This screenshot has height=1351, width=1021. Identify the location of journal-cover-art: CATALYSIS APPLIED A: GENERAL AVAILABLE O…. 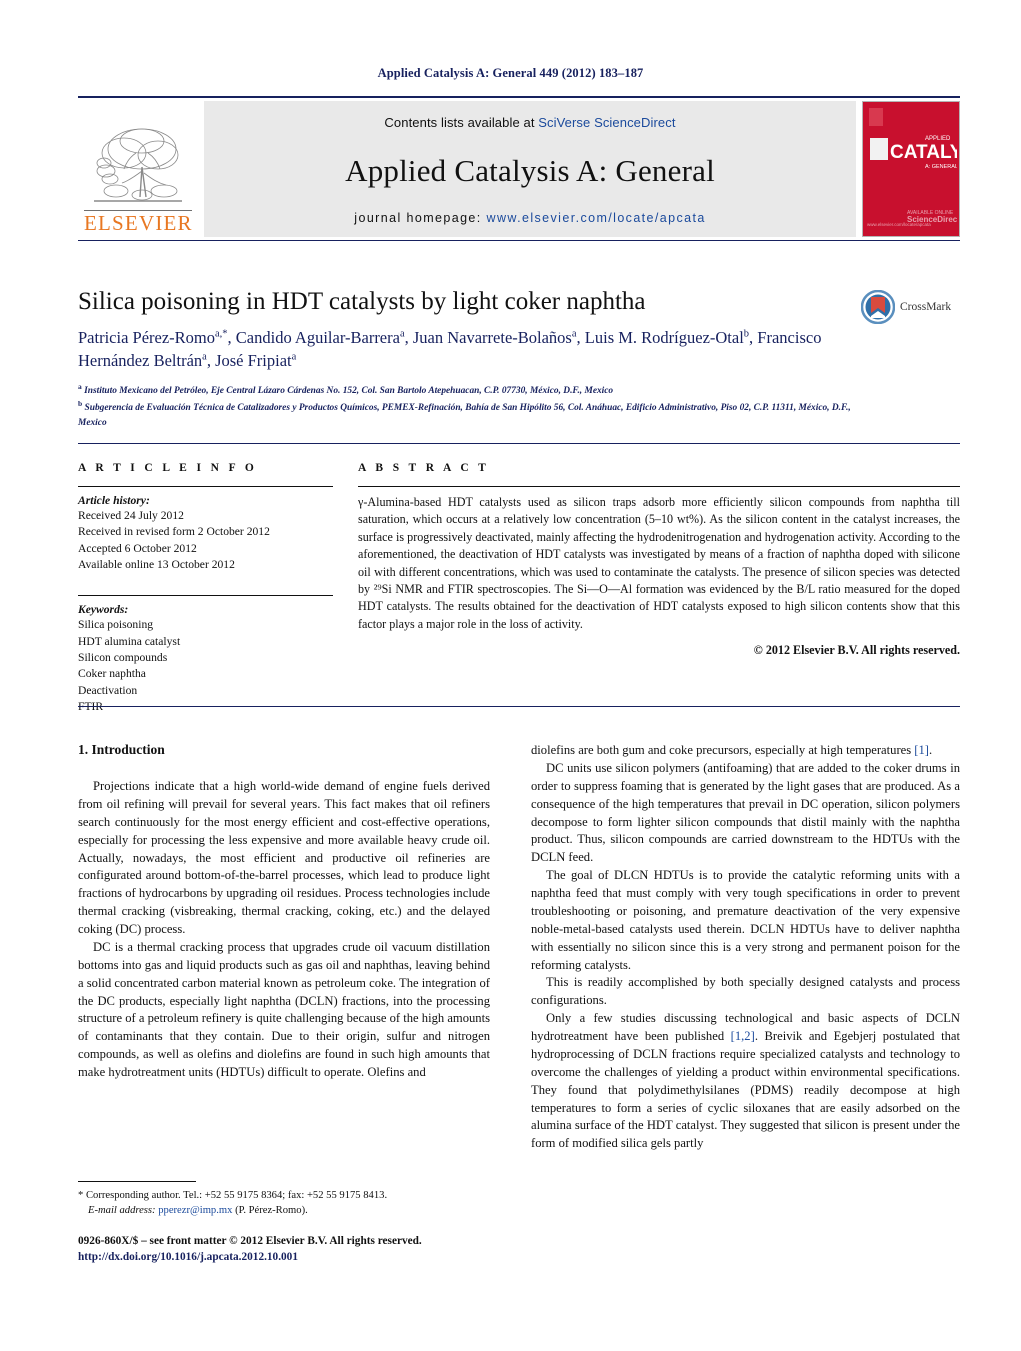
(911, 169).